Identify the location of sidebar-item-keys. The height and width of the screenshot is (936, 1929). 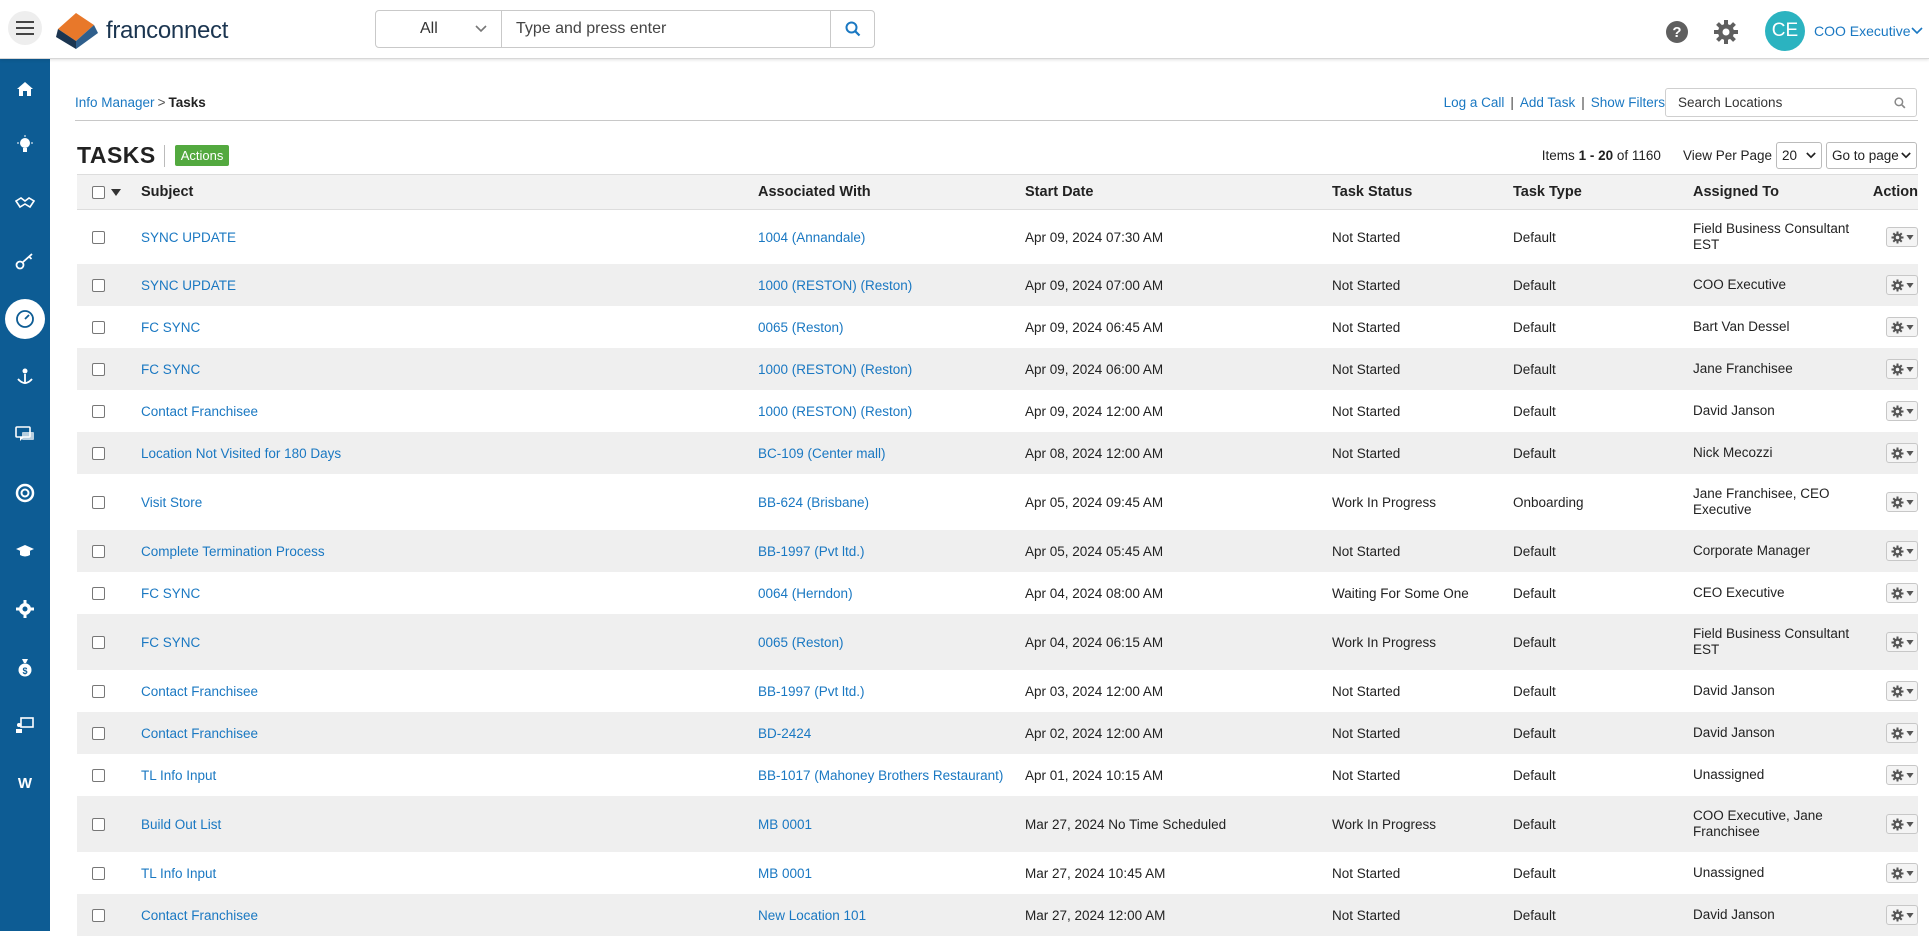
(25, 261).